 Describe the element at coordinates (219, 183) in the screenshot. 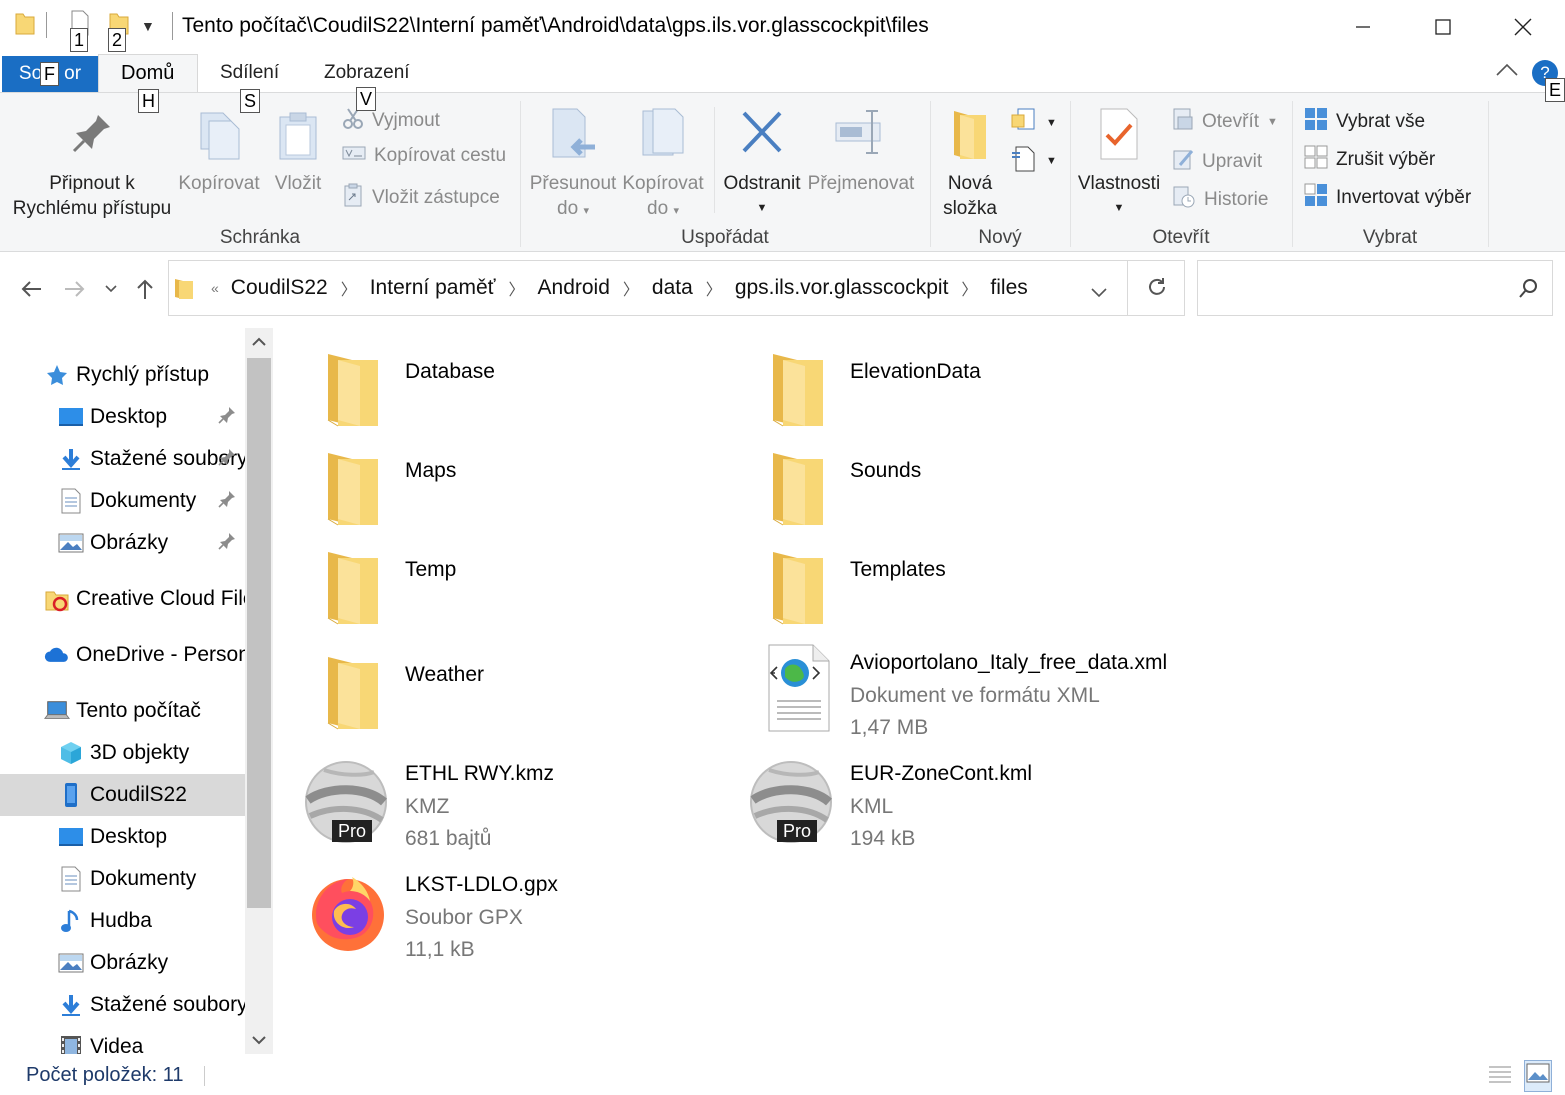

I see `copy-label: Kopírovat` at that location.